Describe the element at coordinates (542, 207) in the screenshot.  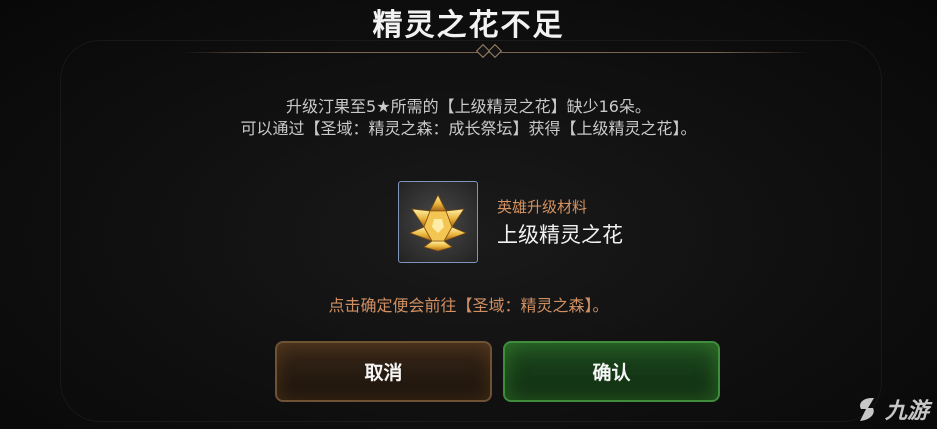
I see `item-category: 英雄升级材料` at that location.